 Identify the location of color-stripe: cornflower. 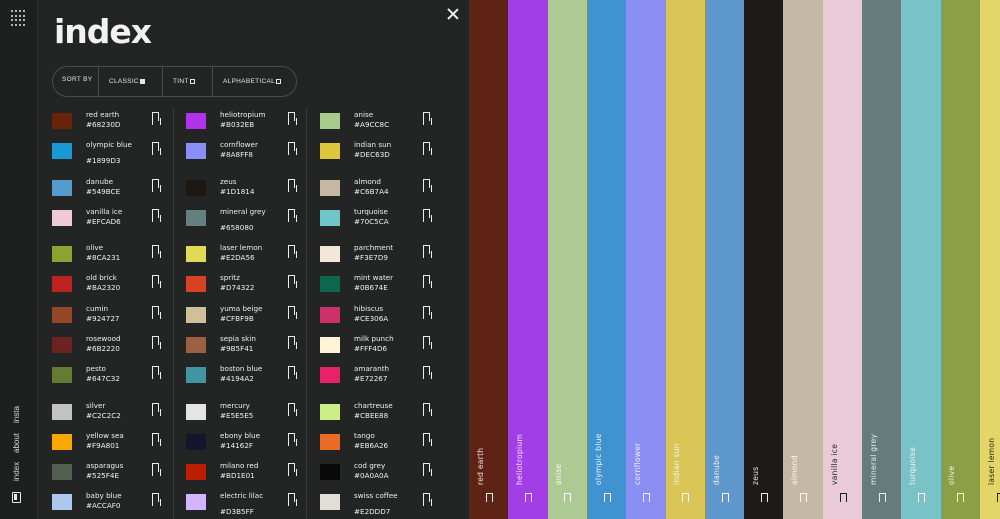
(646, 259).